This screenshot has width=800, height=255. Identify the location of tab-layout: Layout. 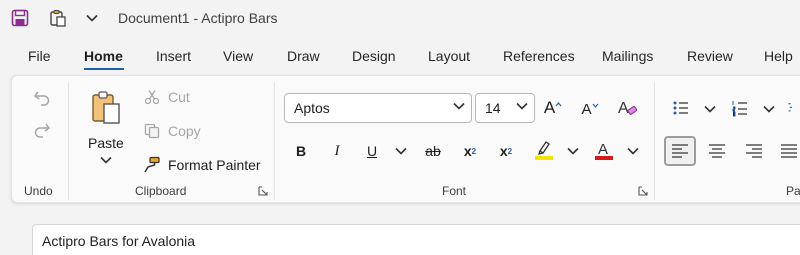
(449, 56).